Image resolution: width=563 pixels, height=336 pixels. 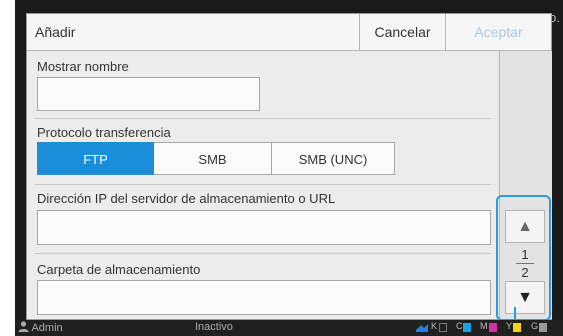 I want to click on triangle-up-icon: ▲, so click(x=525, y=226).